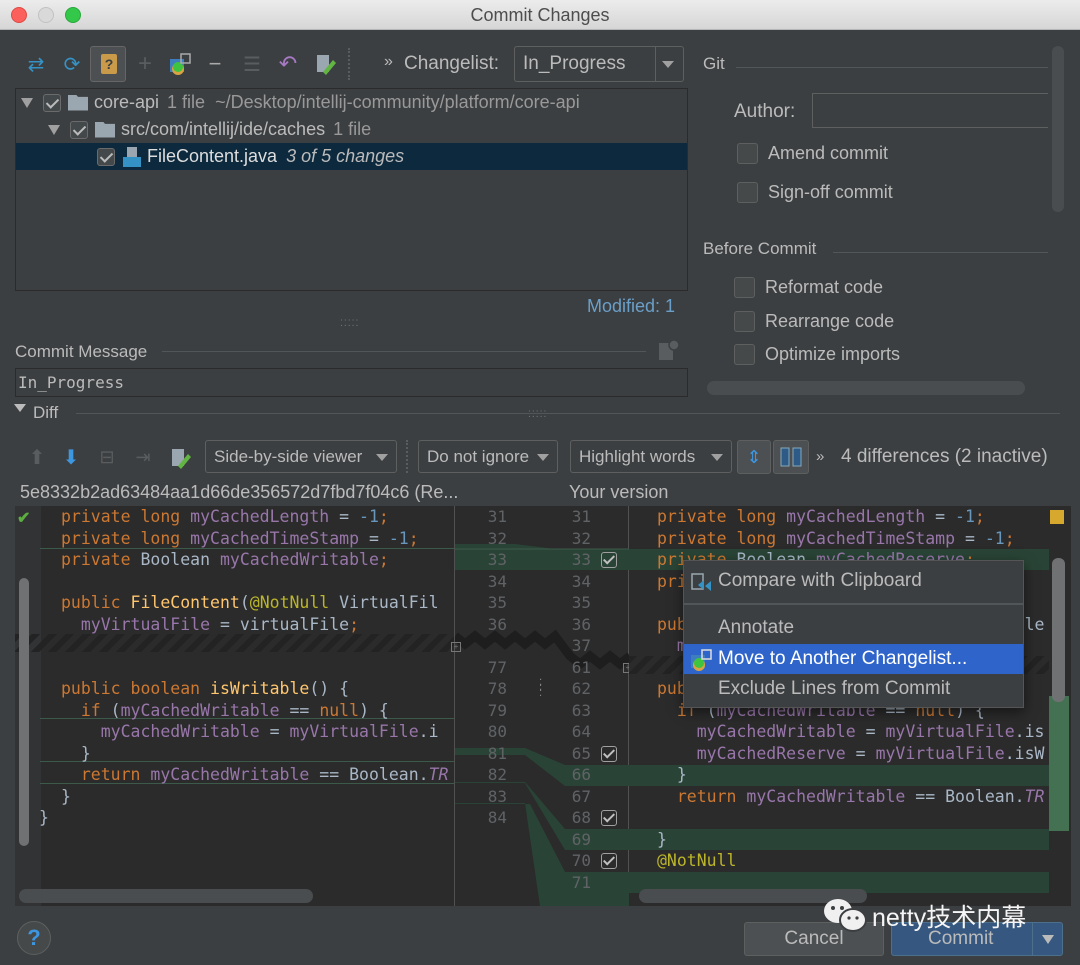 Image resolution: width=1080 pixels, height=965 pixels. I want to click on line-number: 36, so click(581, 624).